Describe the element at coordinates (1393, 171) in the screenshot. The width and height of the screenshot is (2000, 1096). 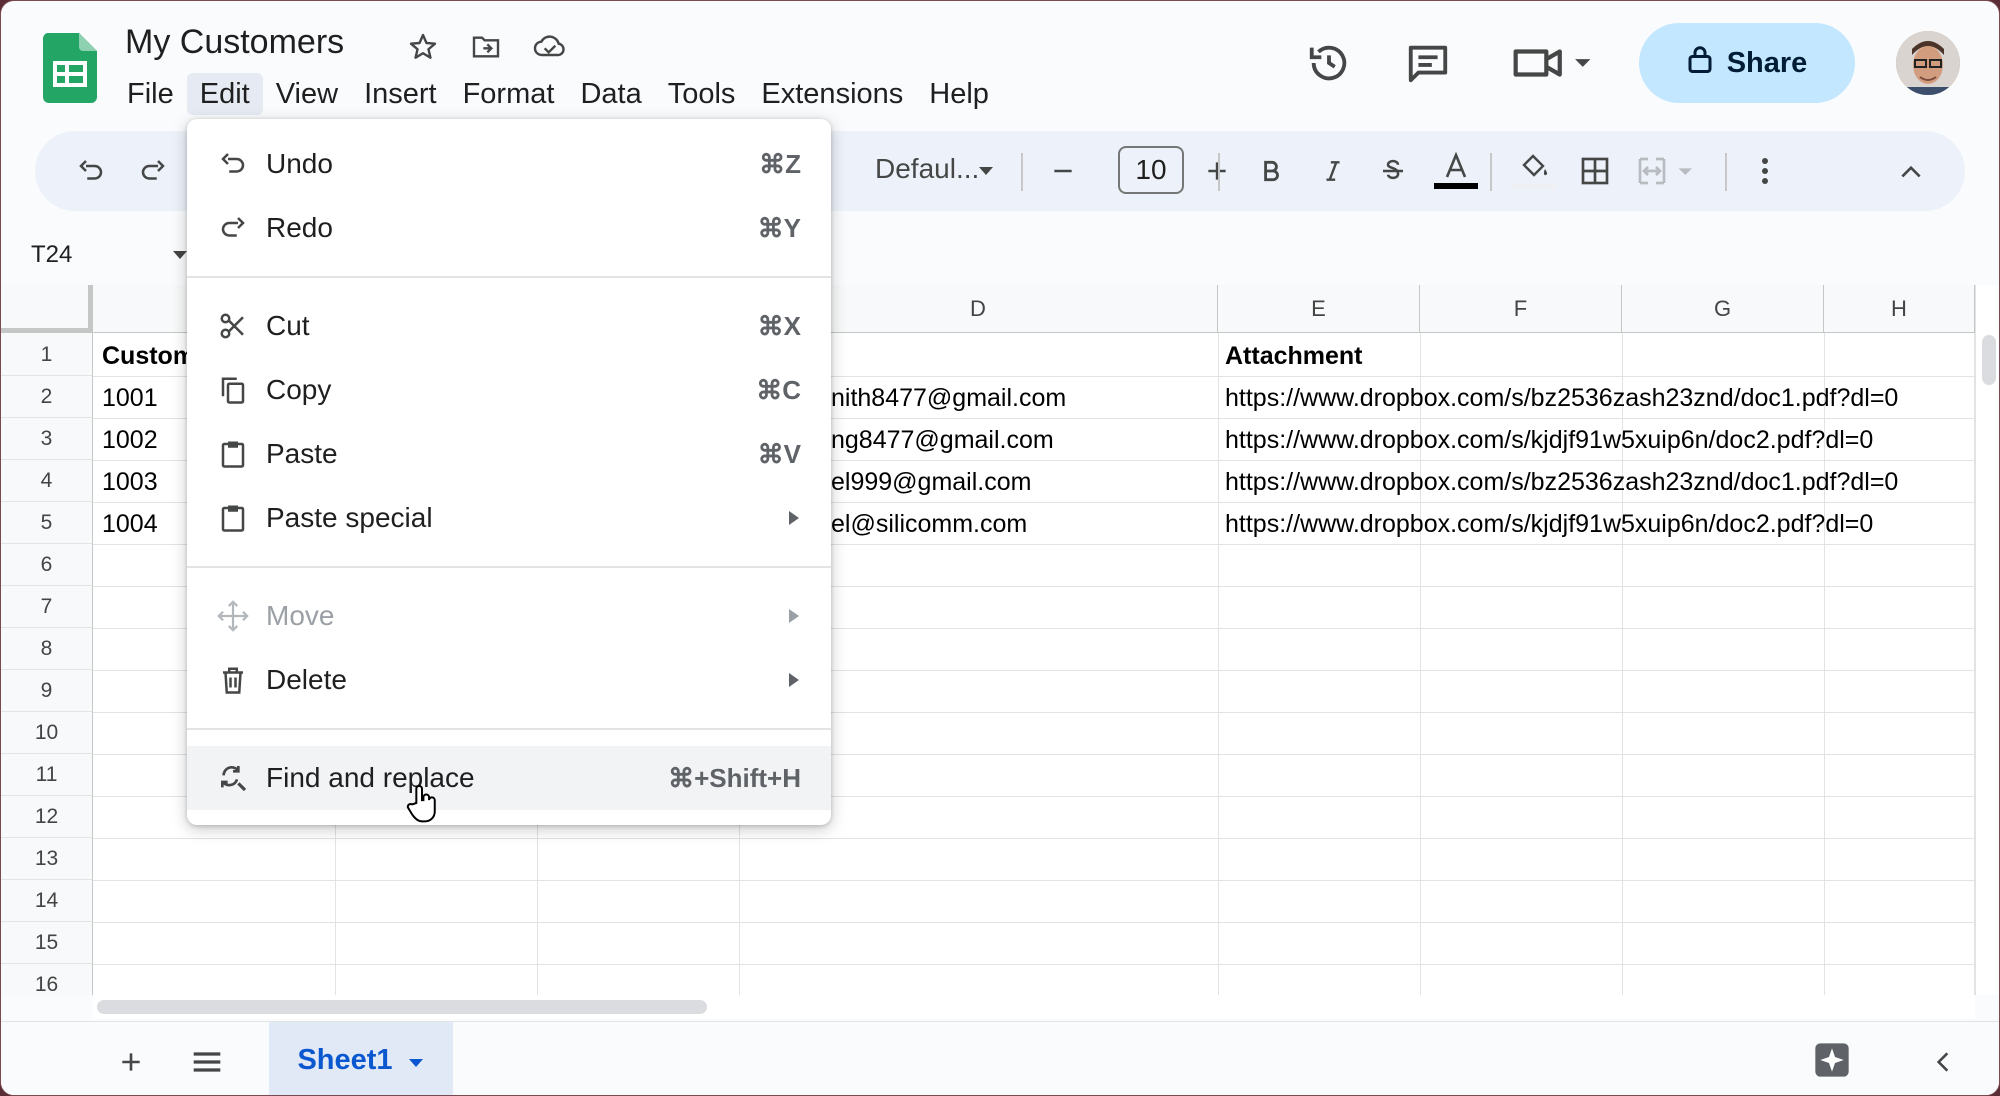
I see `strikethrough-icon` at that location.